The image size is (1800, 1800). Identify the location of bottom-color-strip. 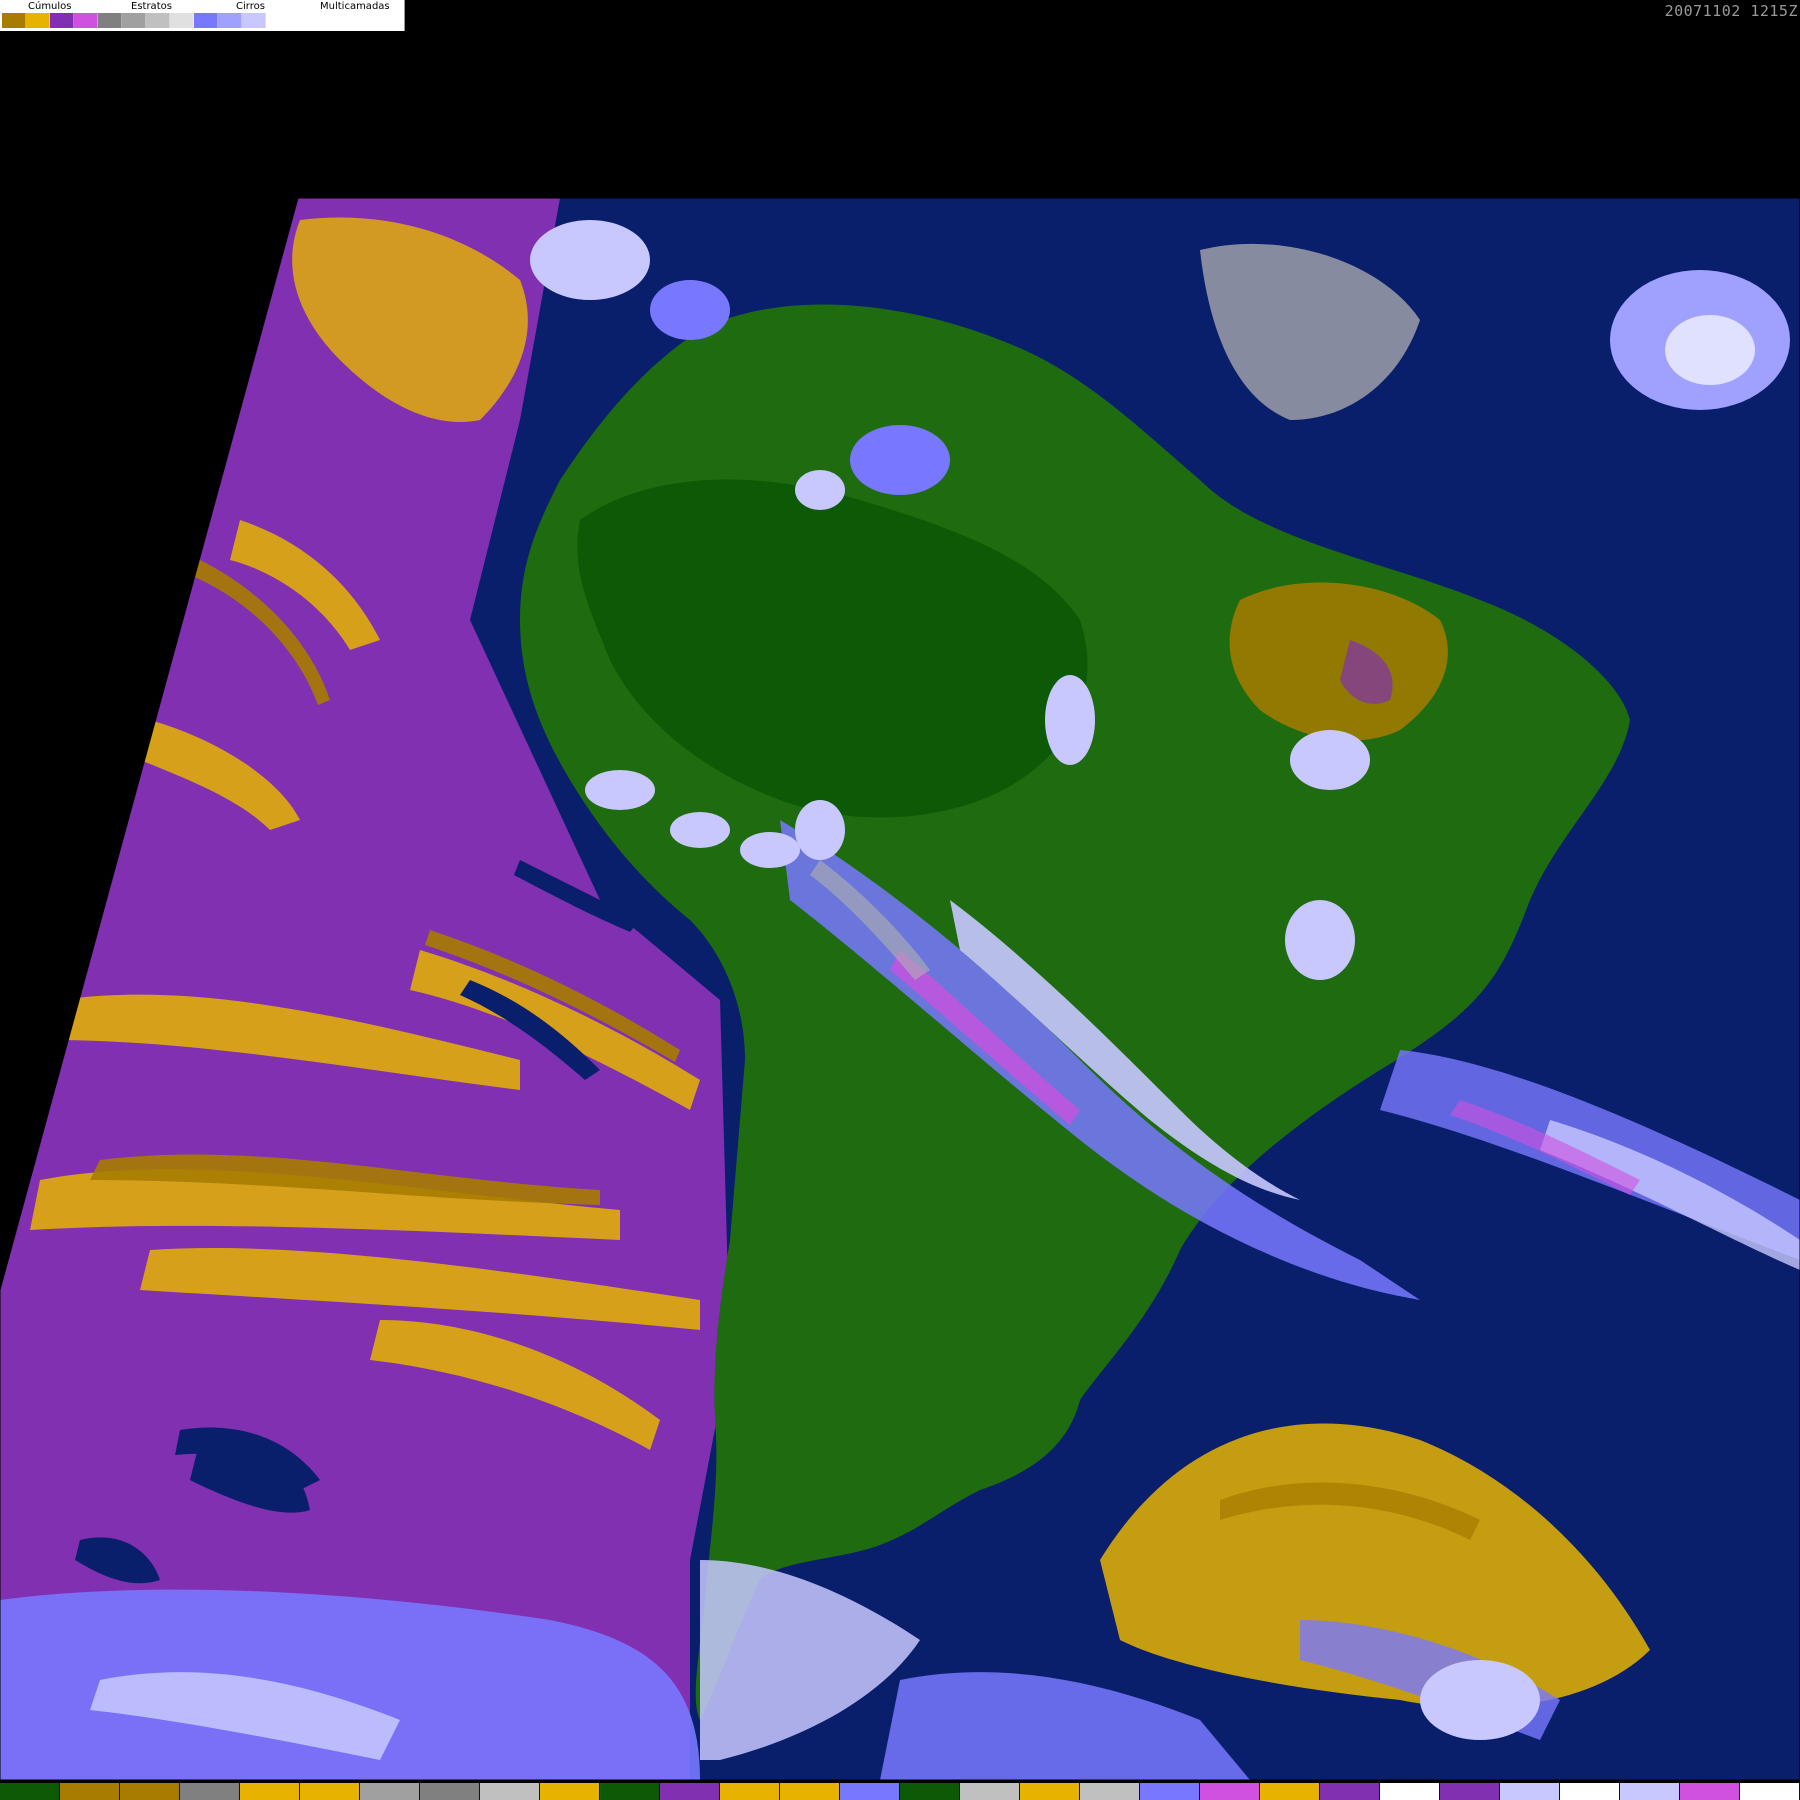
(900, 1791).